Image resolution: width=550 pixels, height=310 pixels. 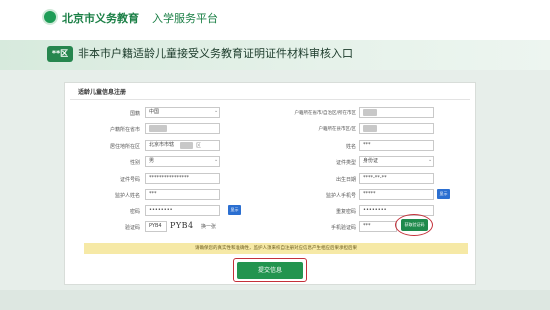 What do you see at coordinates (182, 210) in the screenshot?
I see `password-input: ••••••••` at bounding box center [182, 210].